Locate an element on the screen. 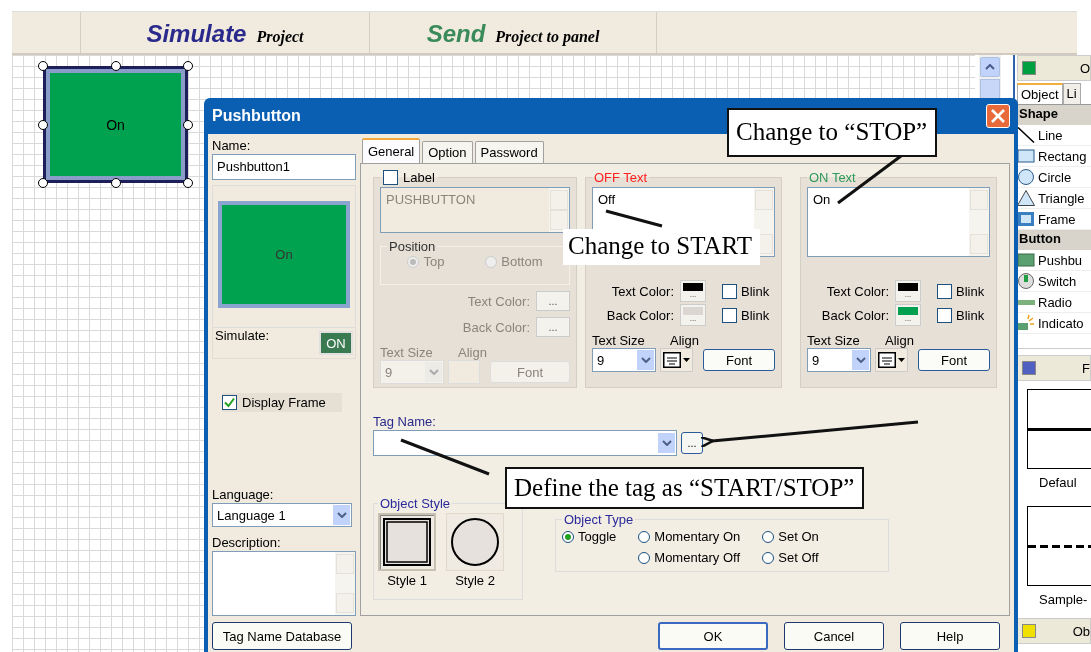 The height and width of the screenshot is (652, 1091). field-label: Tag Name: is located at coordinates (404, 422).